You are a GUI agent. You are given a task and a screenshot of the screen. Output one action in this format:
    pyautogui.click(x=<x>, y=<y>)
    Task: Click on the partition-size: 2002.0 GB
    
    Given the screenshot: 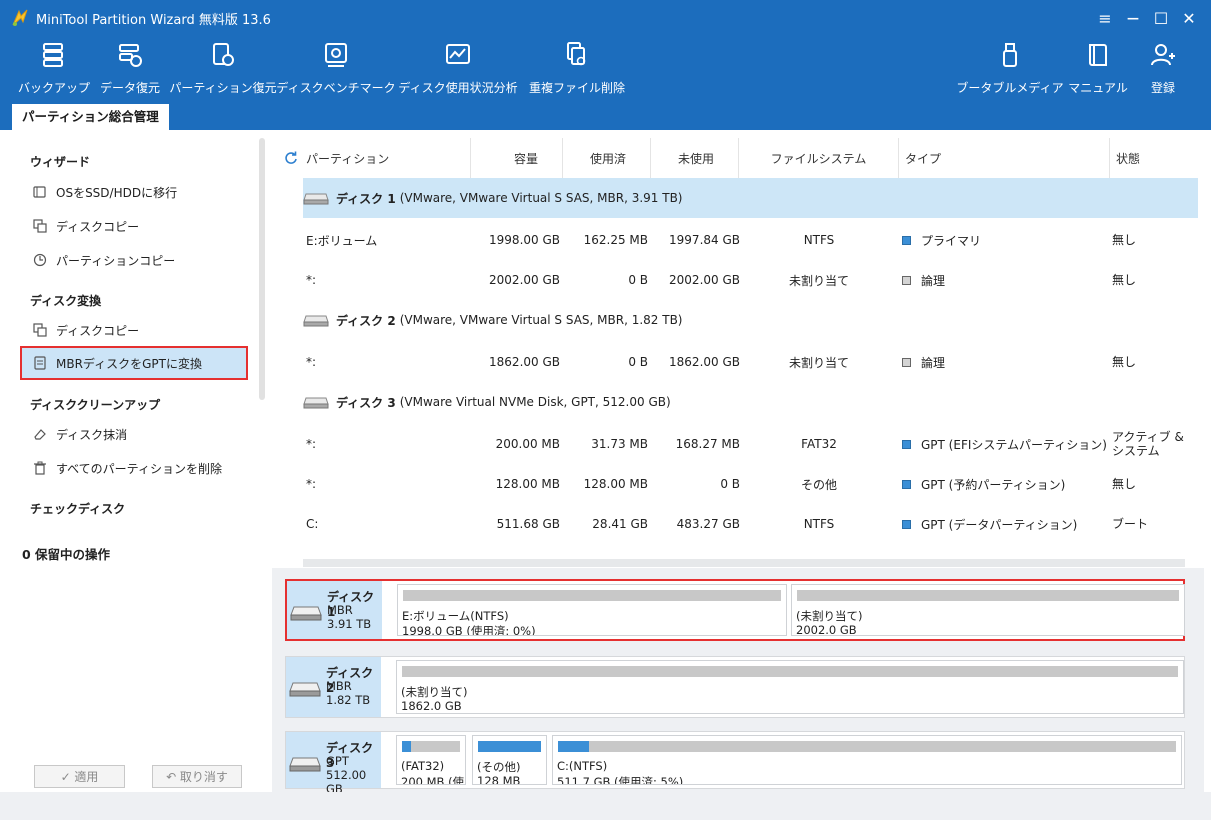 What is the action you would take?
    pyautogui.click(x=826, y=629)
    